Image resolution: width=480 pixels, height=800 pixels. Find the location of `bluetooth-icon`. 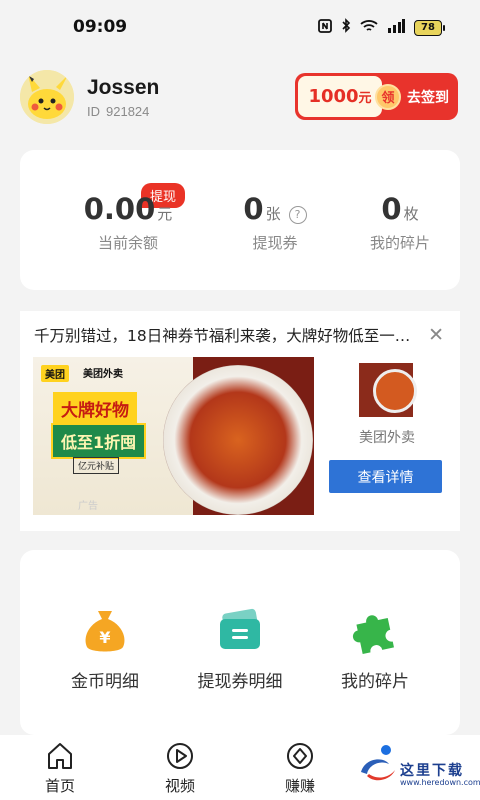

bluetooth-icon is located at coordinates (346, 27).